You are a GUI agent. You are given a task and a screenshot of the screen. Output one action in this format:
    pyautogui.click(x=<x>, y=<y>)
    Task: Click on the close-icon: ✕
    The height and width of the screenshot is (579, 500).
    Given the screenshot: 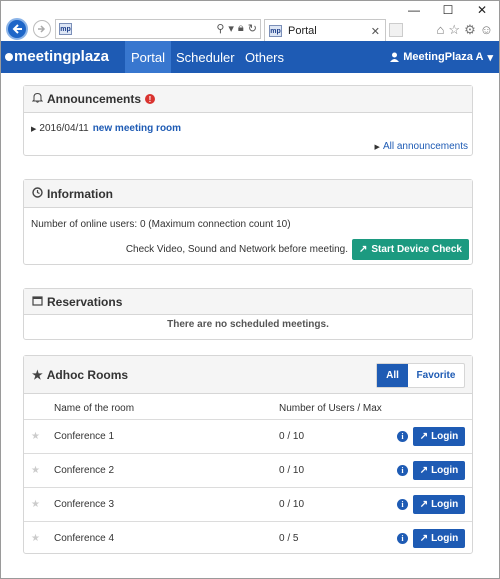 What is the action you would take?
    pyautogui.click(x=482, y=10)
    